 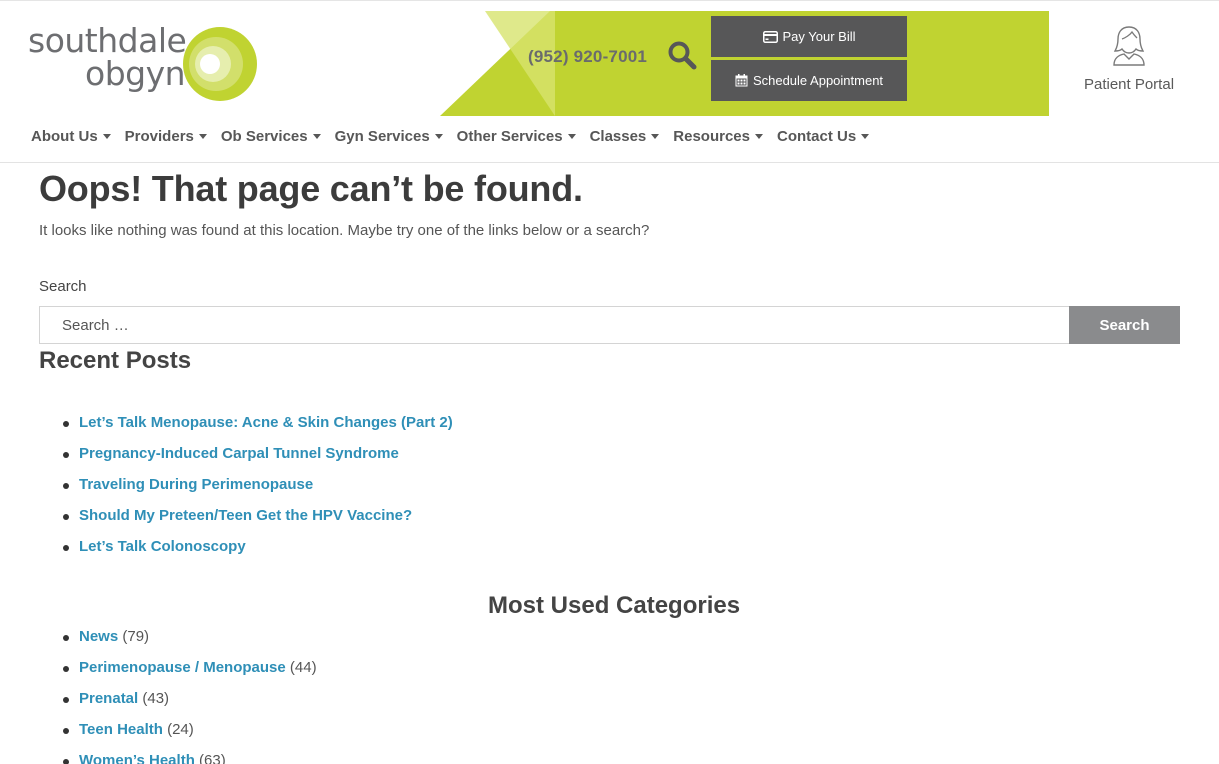 I want to click on category-link: Prenatal, so click(x=108, y=698).